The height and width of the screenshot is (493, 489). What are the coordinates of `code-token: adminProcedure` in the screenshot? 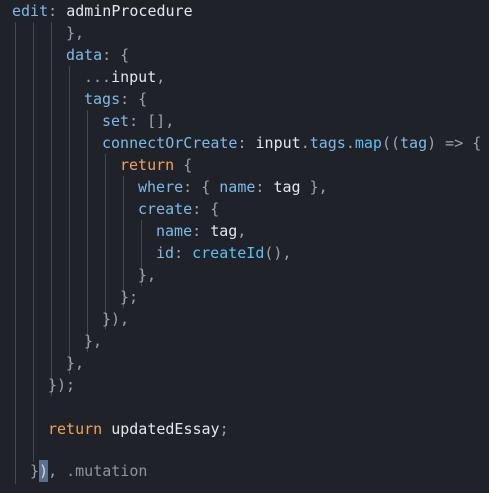 It's located at (129, 11).